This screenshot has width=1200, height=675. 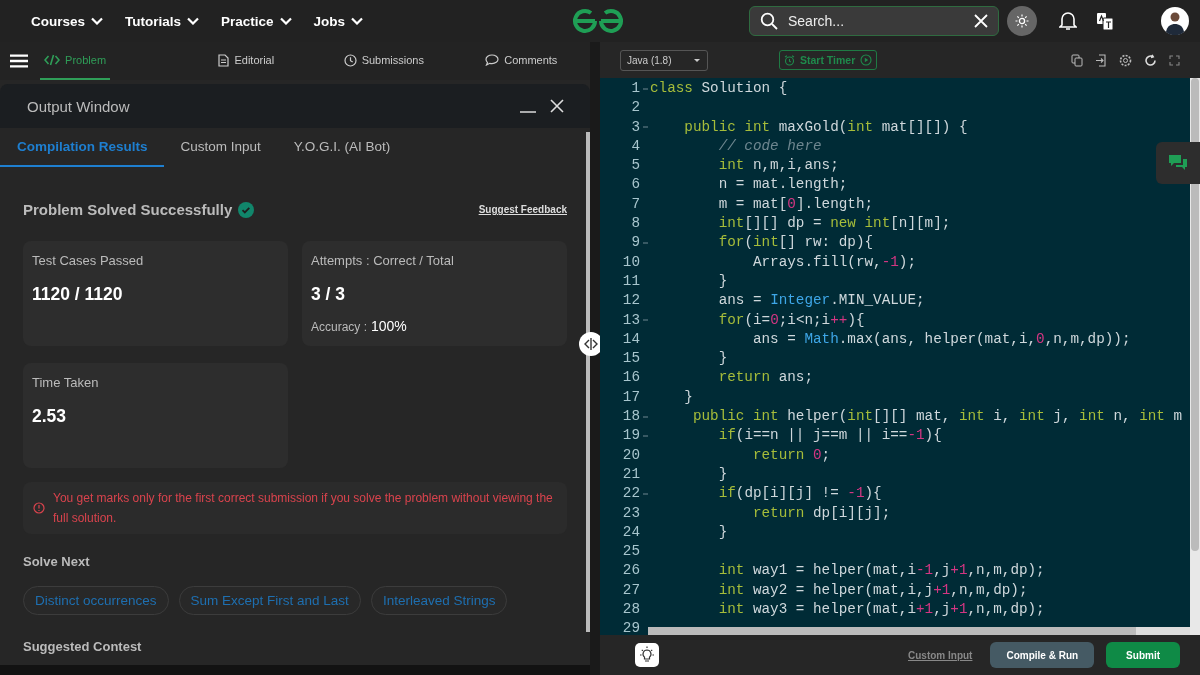 I want to click on line-number: 25, so click(x=631, y=552).